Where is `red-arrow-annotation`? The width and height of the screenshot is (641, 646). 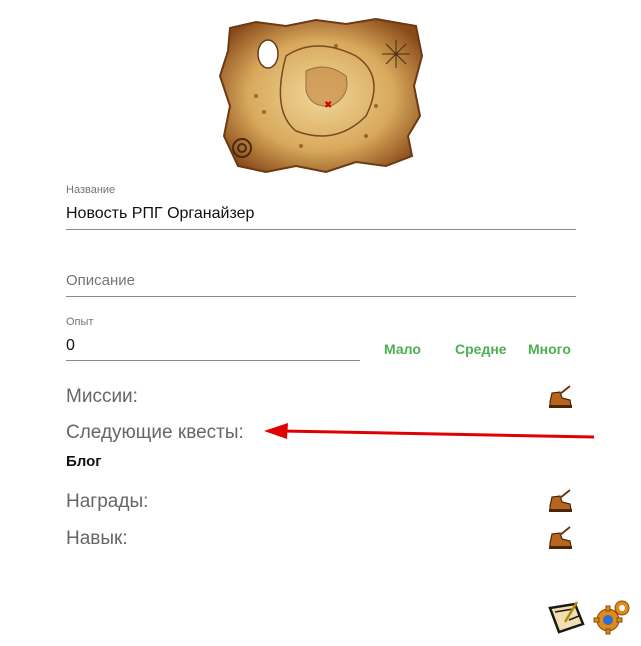 red-arrow-annotation is located at coordinates (429, 431).